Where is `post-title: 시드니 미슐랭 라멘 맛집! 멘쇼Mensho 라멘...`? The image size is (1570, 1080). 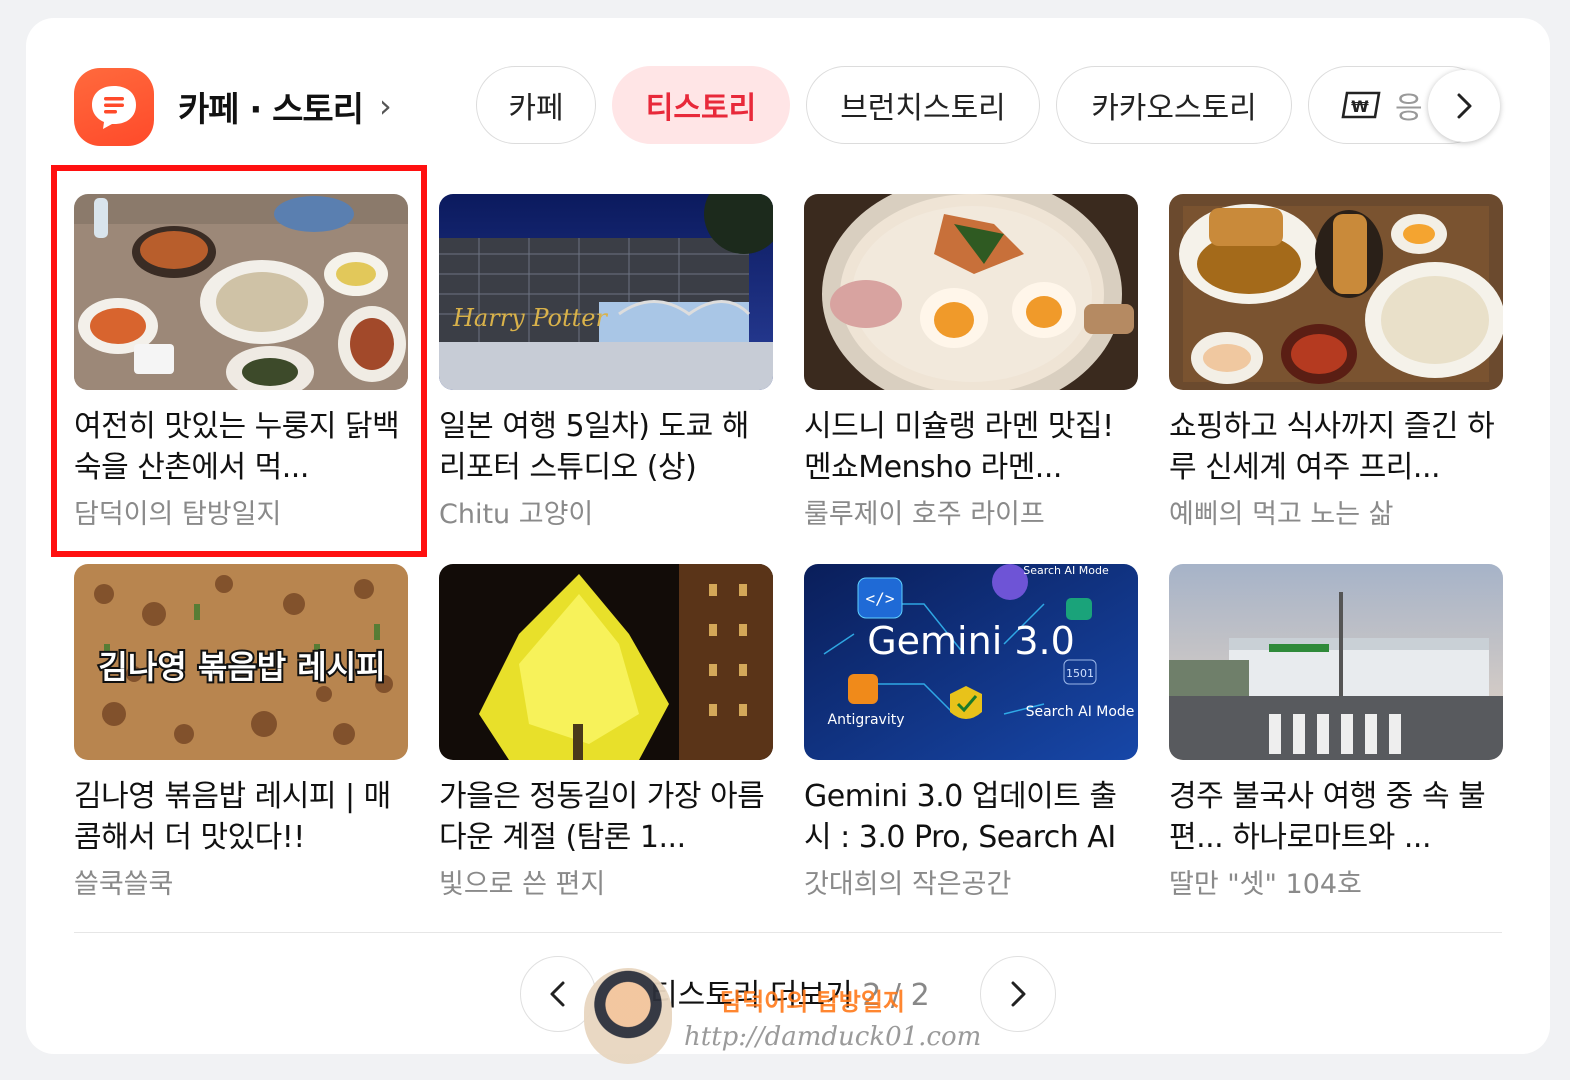 post-title: 시드니 미슐랭 라멘 맛집! 멘쇼Mensho 라멘... is located at coordinates (971, 447).